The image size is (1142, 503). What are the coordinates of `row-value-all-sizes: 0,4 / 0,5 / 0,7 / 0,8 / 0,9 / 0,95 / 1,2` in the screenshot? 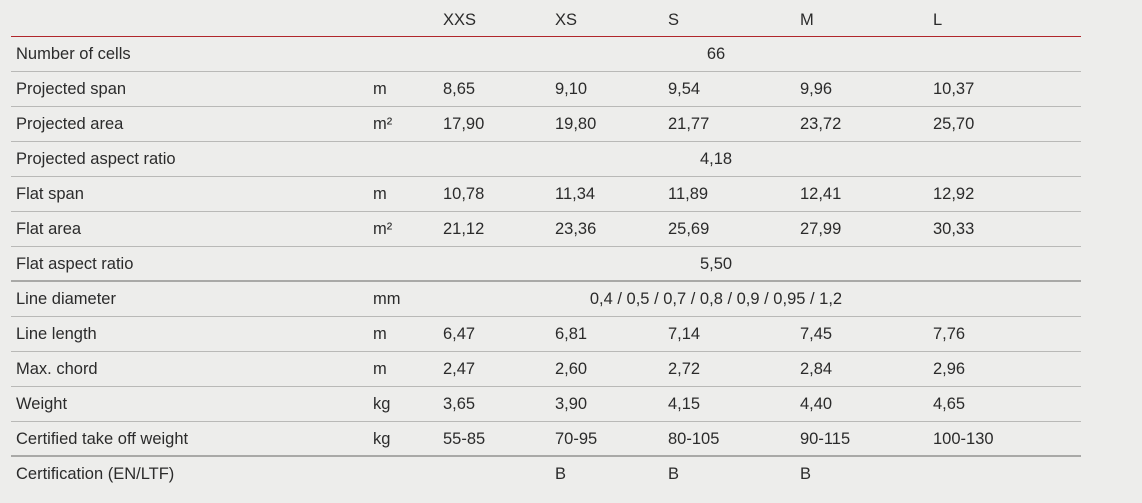 It's located at (716, 299).